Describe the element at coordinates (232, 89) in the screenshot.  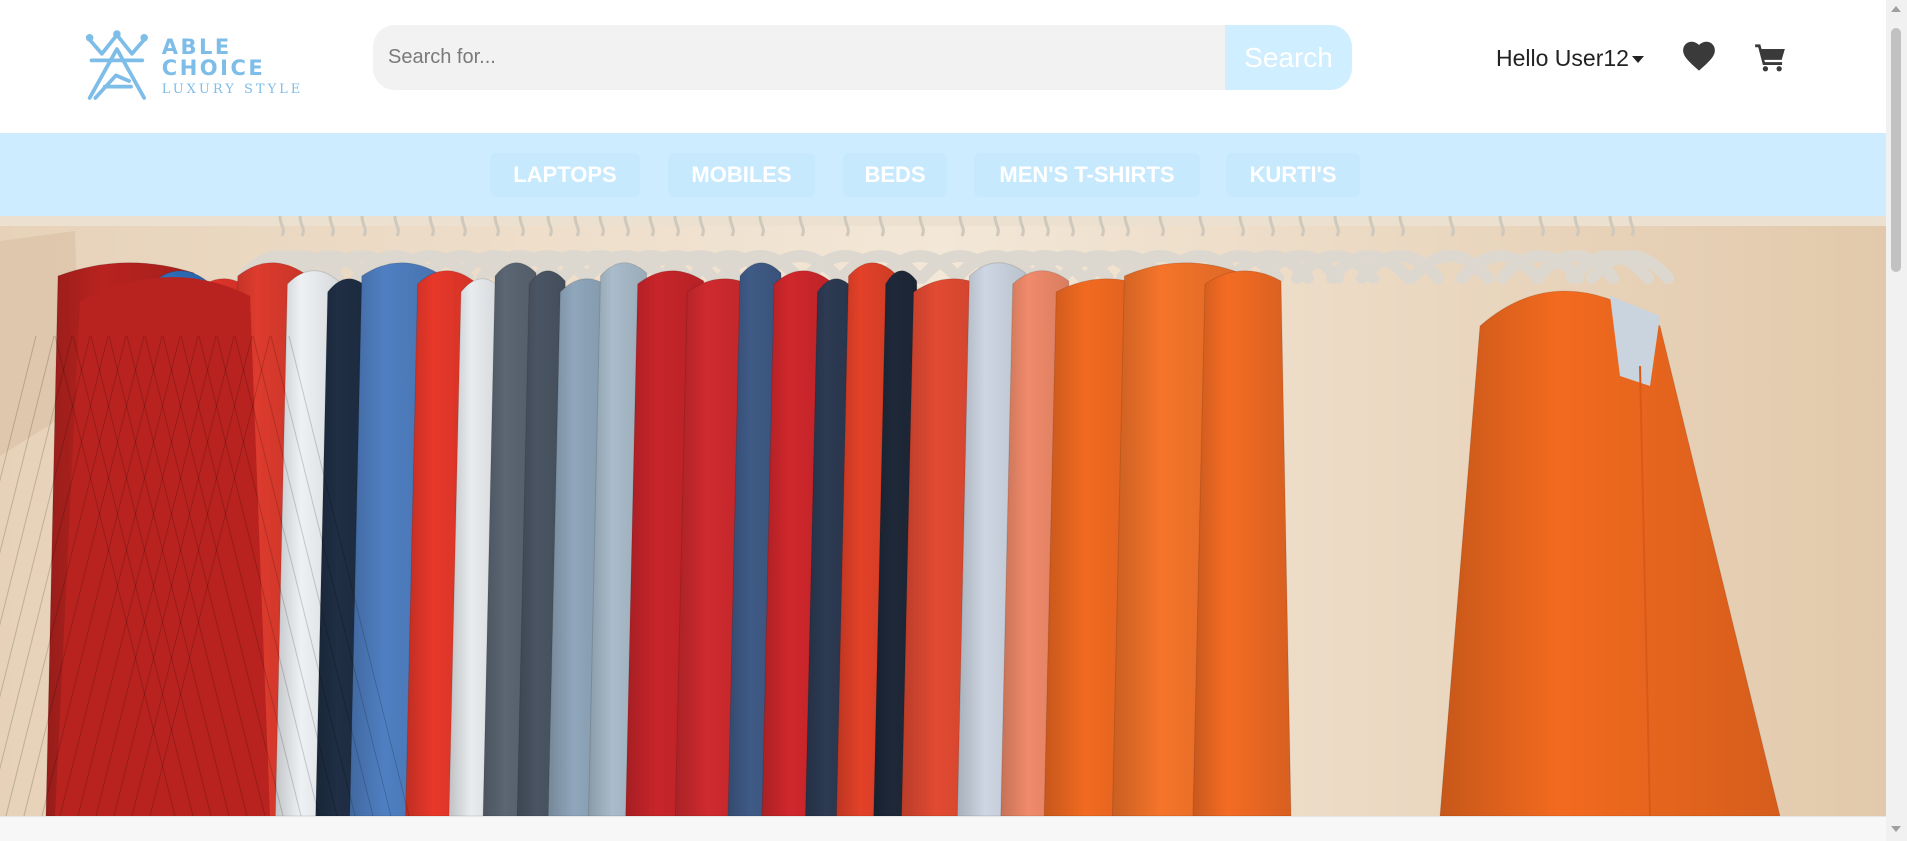
I see `brand-tagline: LUXURY STYLE` at that location.